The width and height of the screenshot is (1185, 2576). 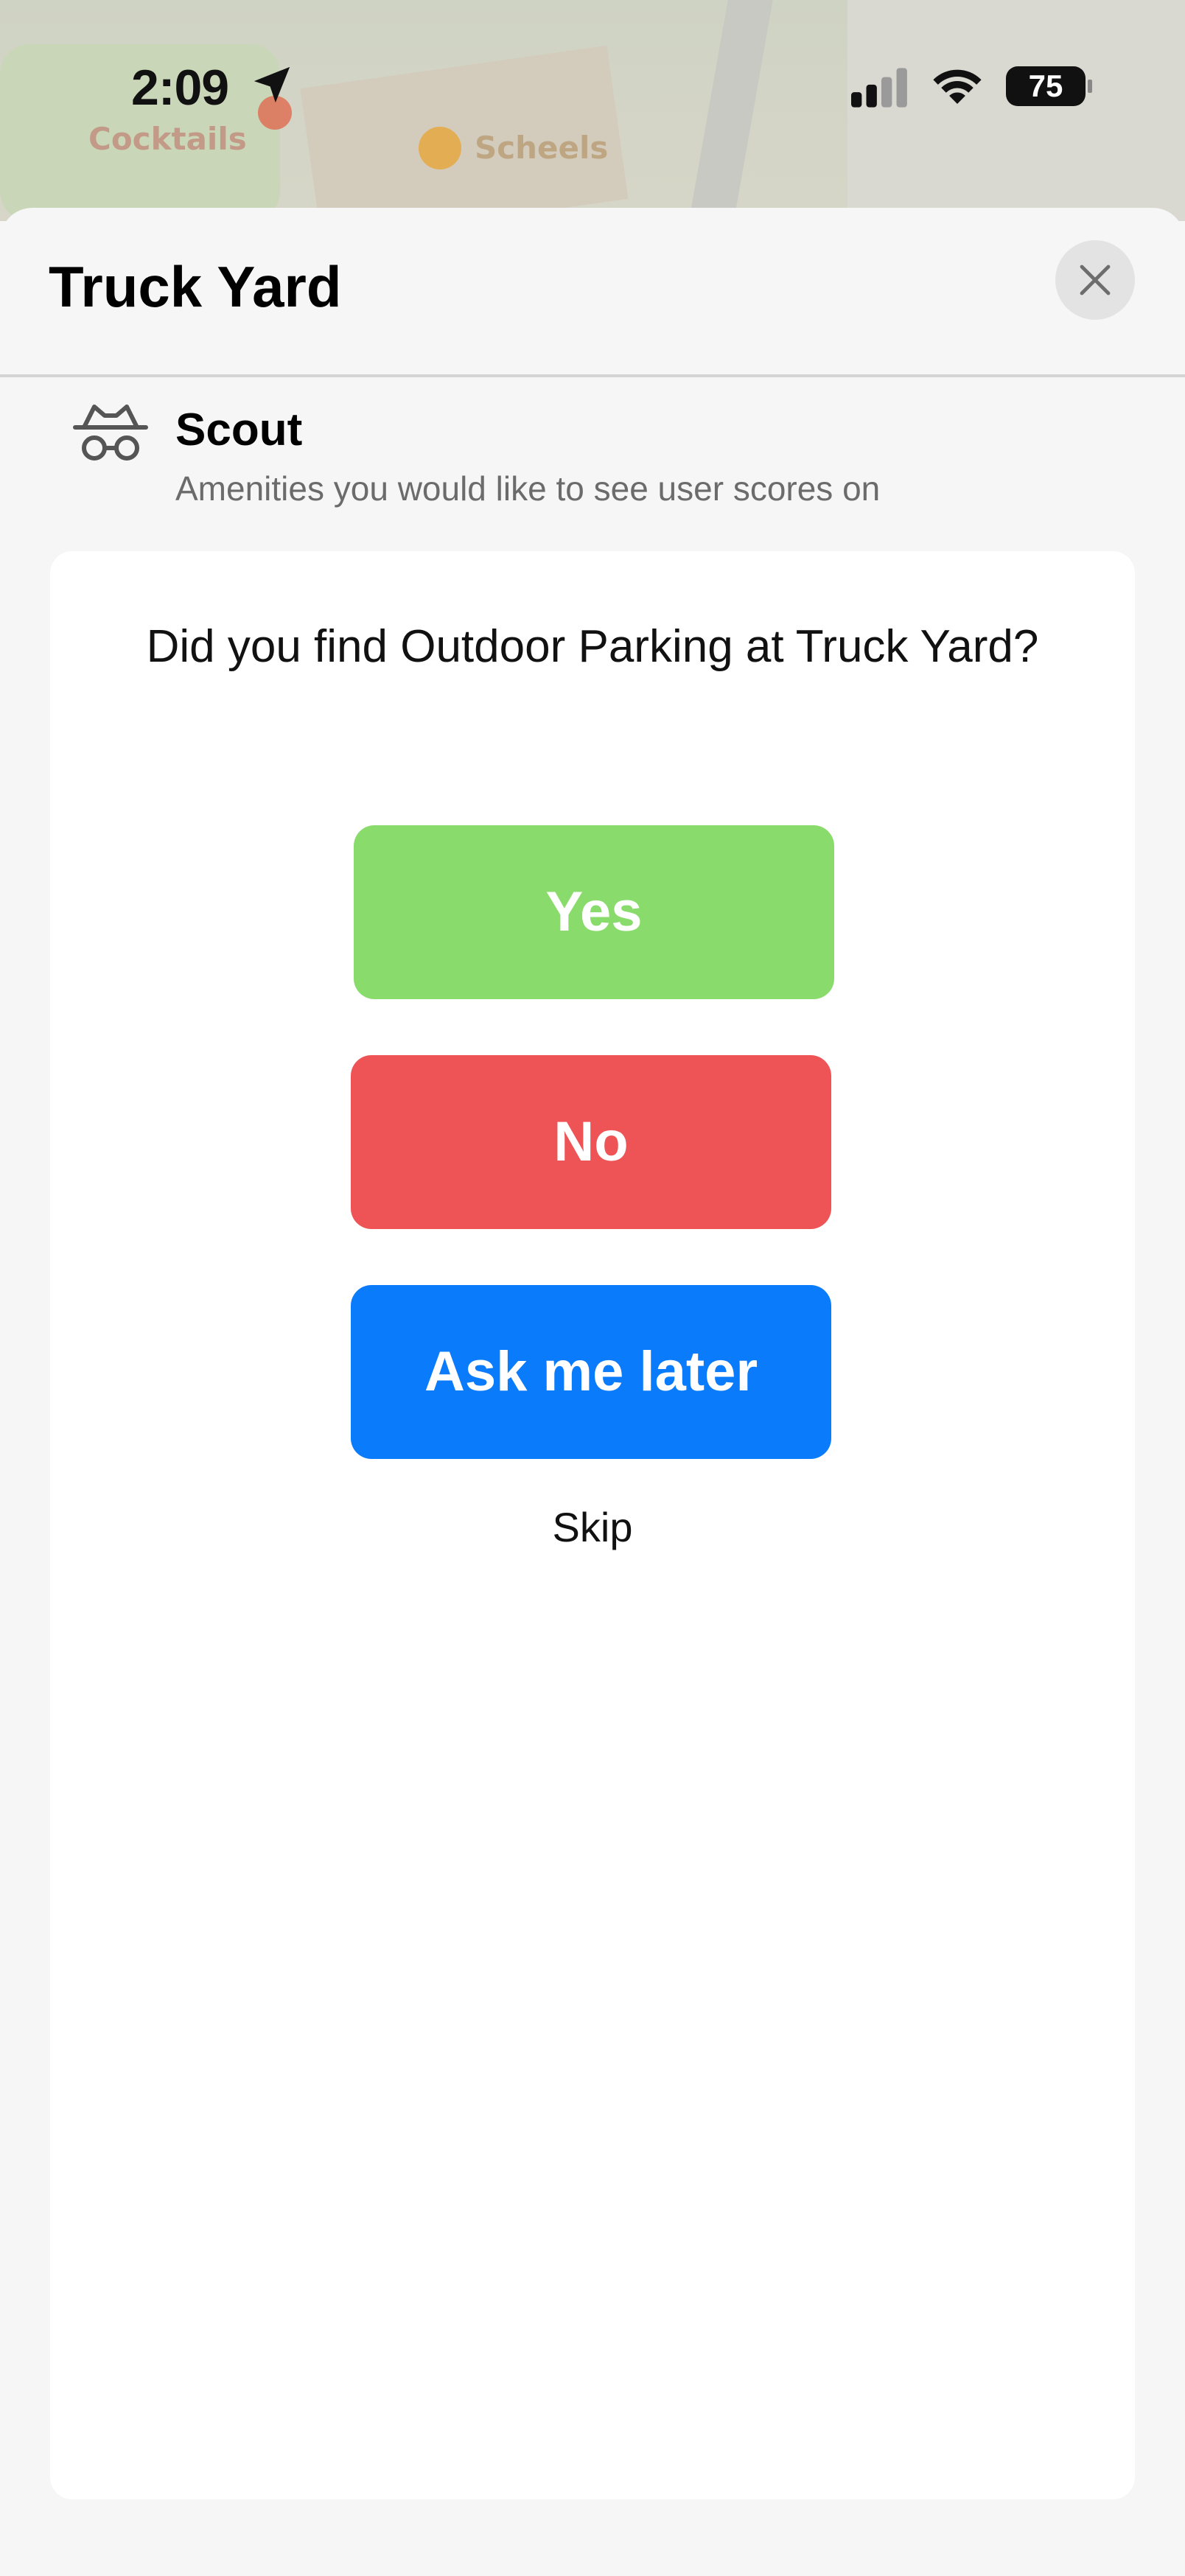 I want to click on scout-title: Scout, so click(x=239, y=430).